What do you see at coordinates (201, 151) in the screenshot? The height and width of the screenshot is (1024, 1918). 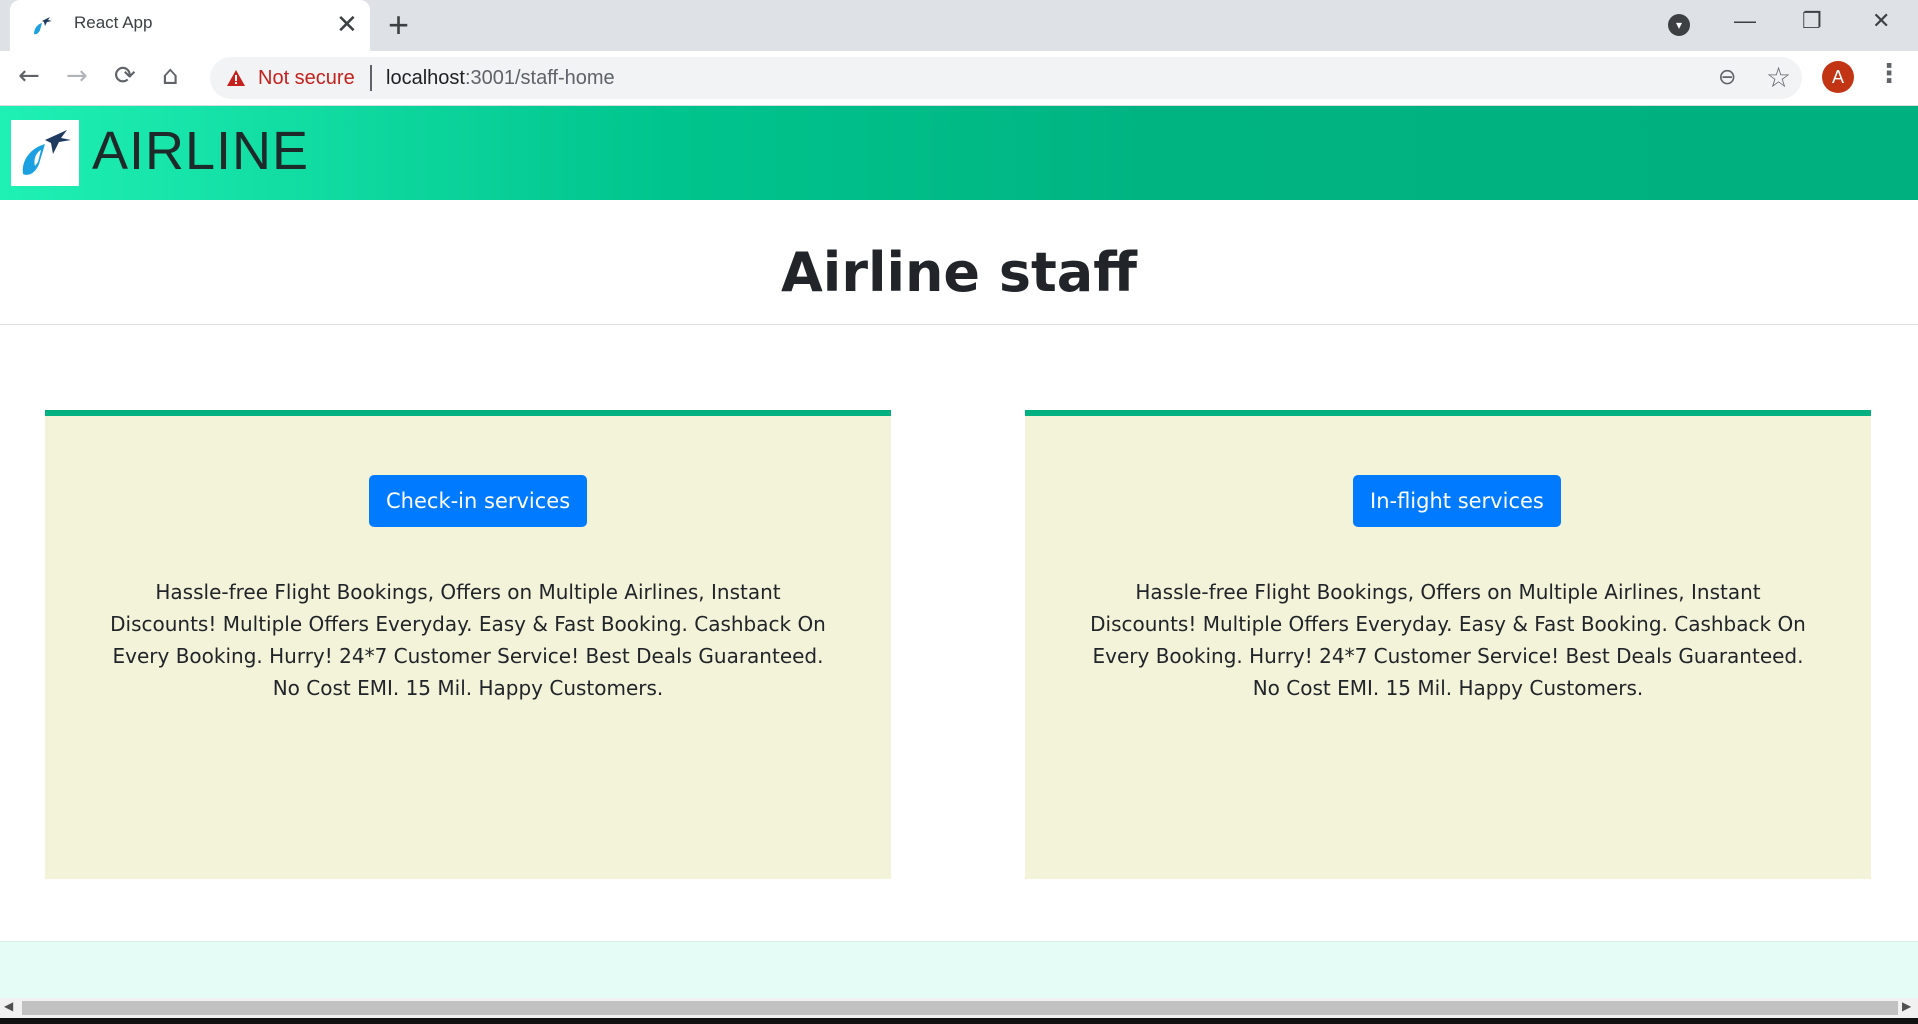 I see `brand-name: AIRLINE` at bounding box center [201, 151].